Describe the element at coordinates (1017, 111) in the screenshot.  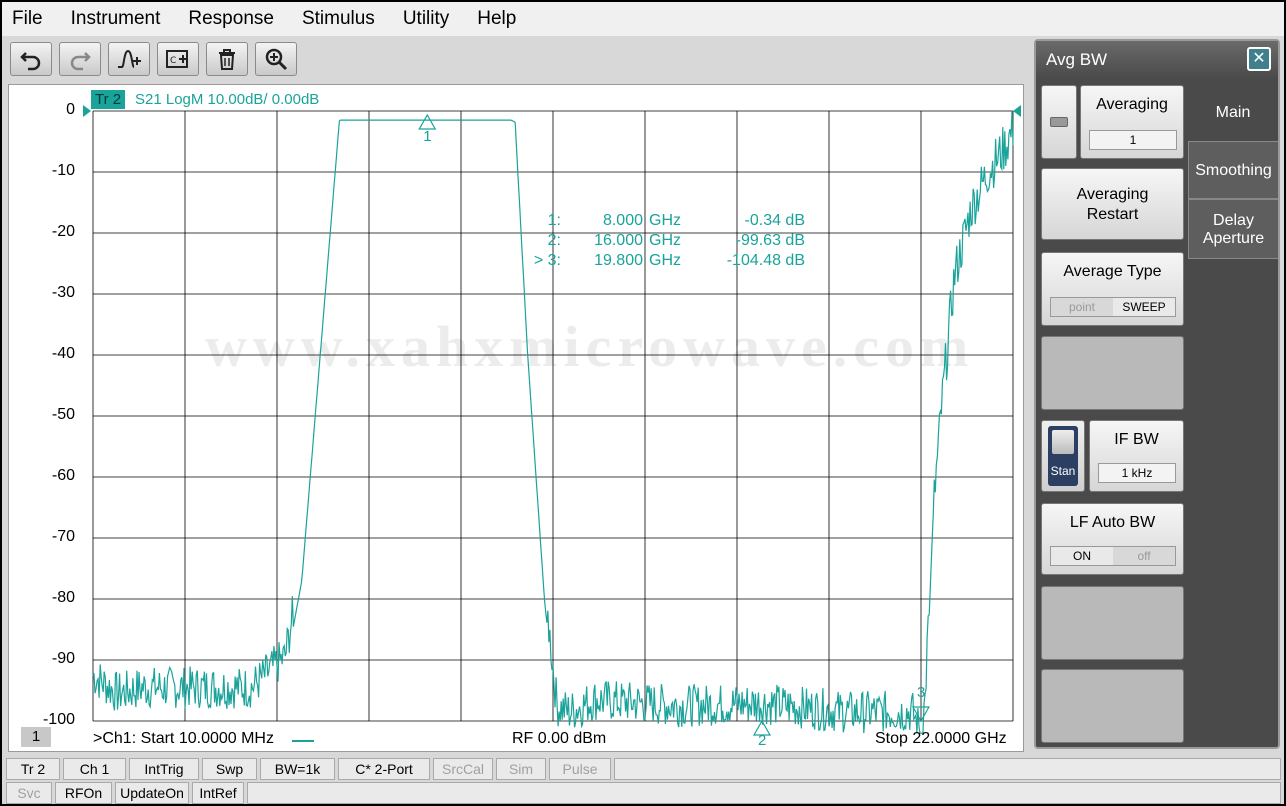
I see `reference-level-right-arrow` at that location.